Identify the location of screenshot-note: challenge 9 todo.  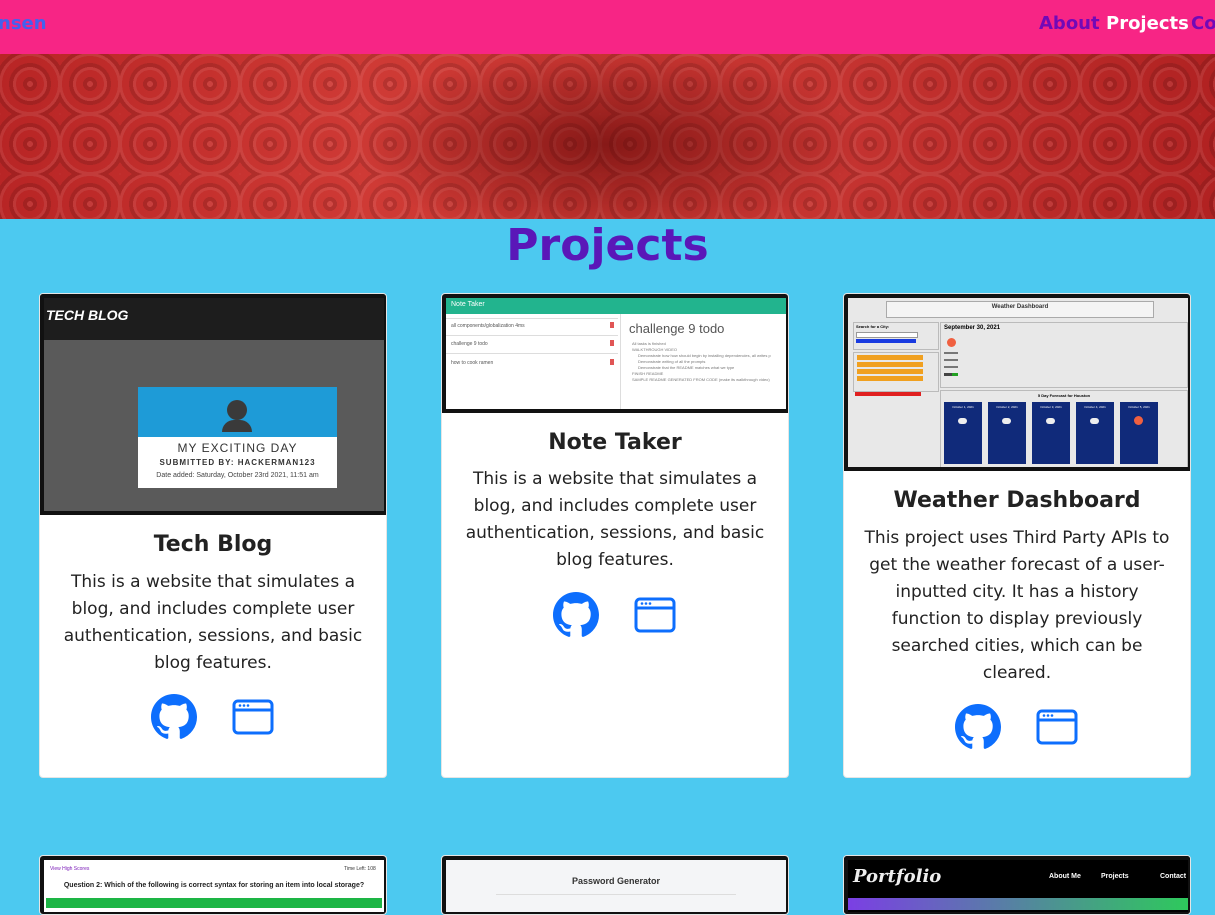
(469, 344).